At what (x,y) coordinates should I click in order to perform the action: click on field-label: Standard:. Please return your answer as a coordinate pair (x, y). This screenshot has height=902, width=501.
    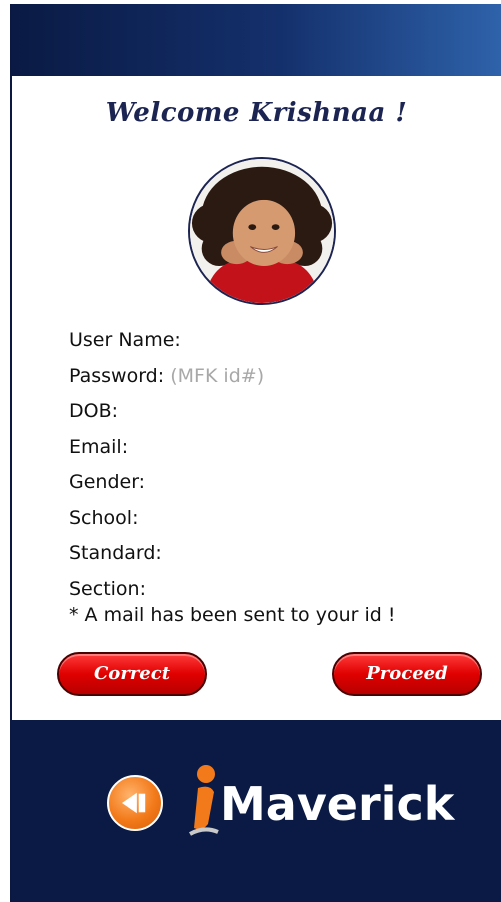
    Looking at the image, I should click on (115, 553).